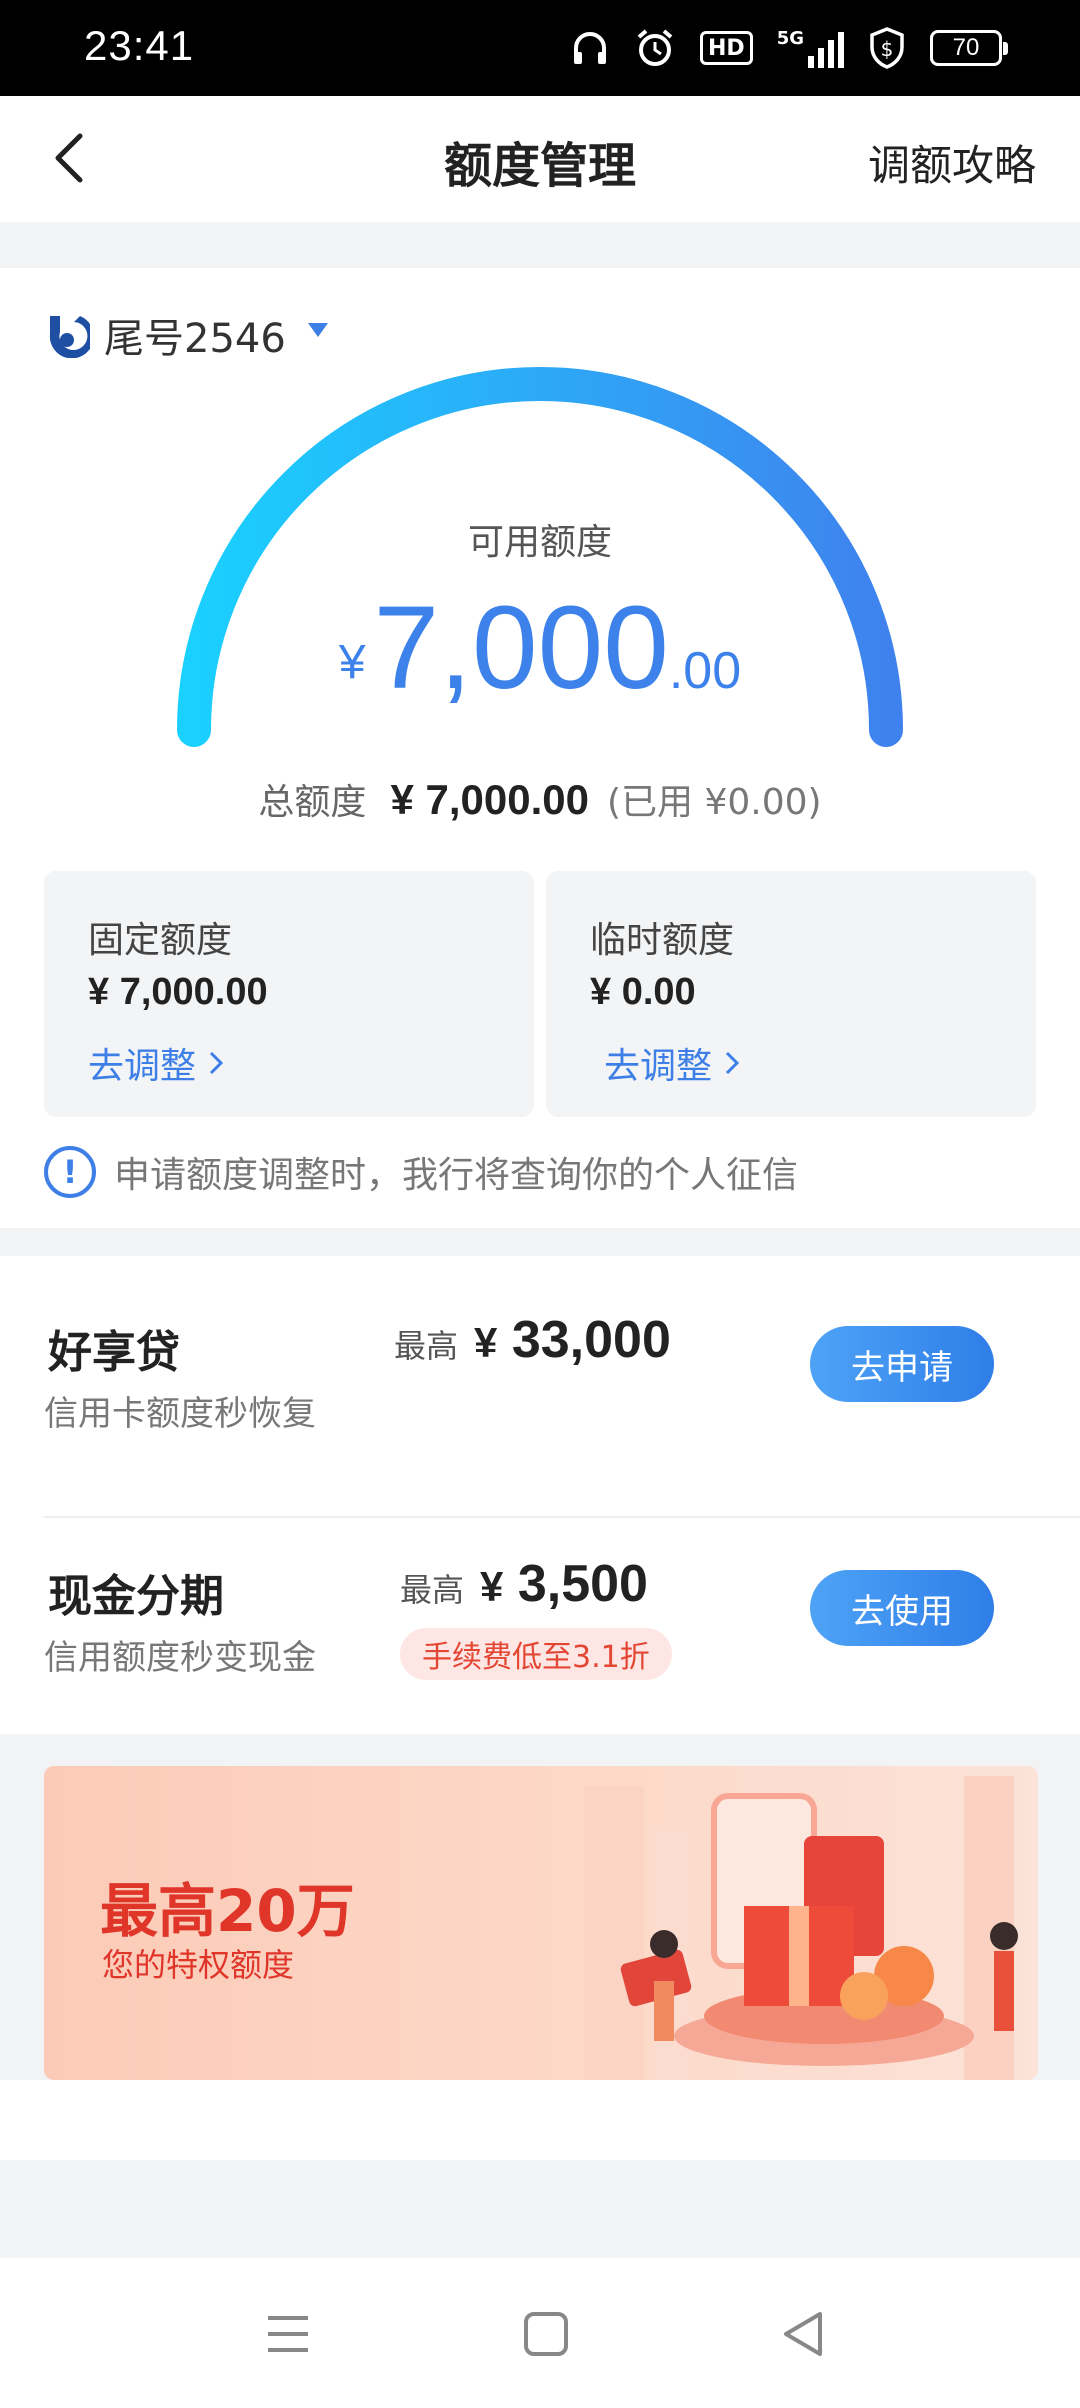 The width and height of the screenshot is (1080, 2408). I want to click on fixed-adjust-label: 去调整, so click(142, 1066).